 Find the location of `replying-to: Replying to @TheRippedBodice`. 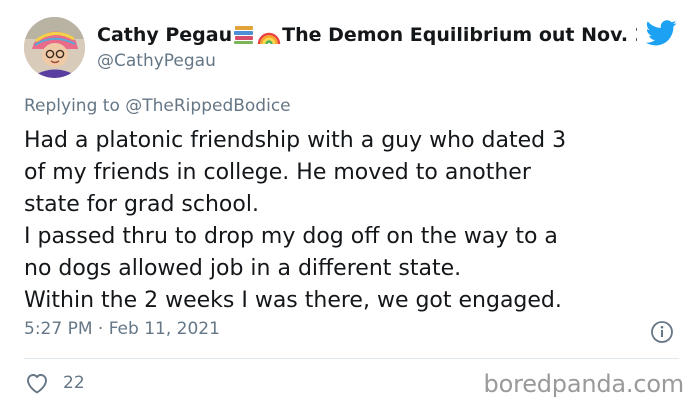

replying-to: Replying to @TheRippedBodice is located at coordinates (157, 106).